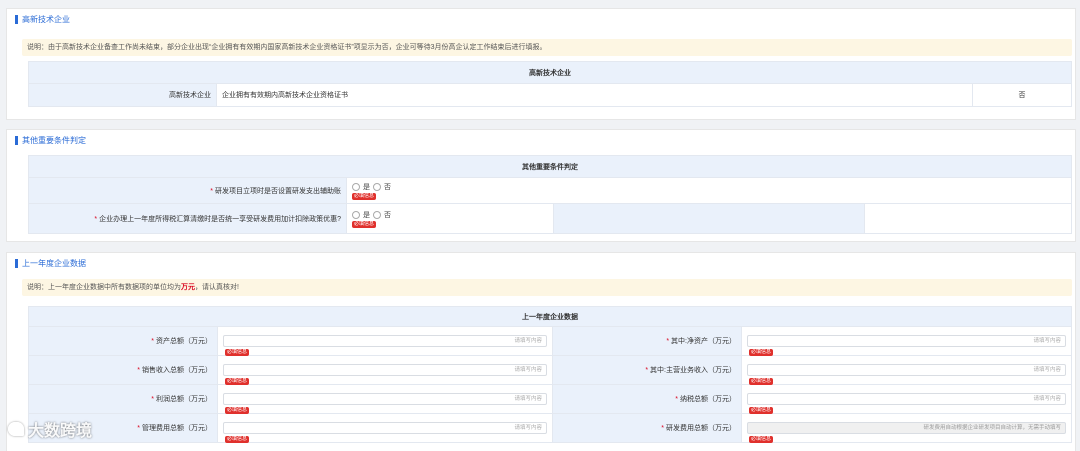 The image size is (1080, 451). What do you see at coordinates (54, 140) in the screenshot?
I see `section-title-text: 其他重要条件判定` at bounding box center [54, 140].